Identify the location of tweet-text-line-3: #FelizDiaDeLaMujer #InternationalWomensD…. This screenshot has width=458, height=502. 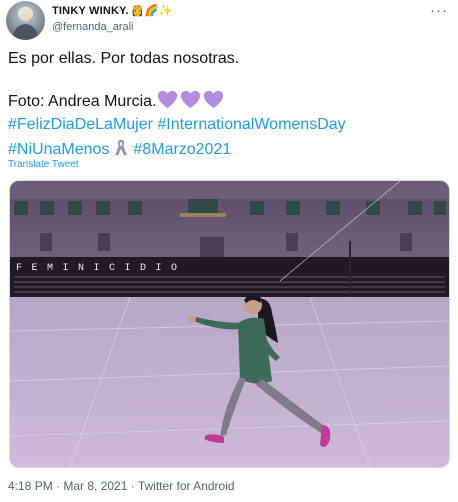
(177, 125).